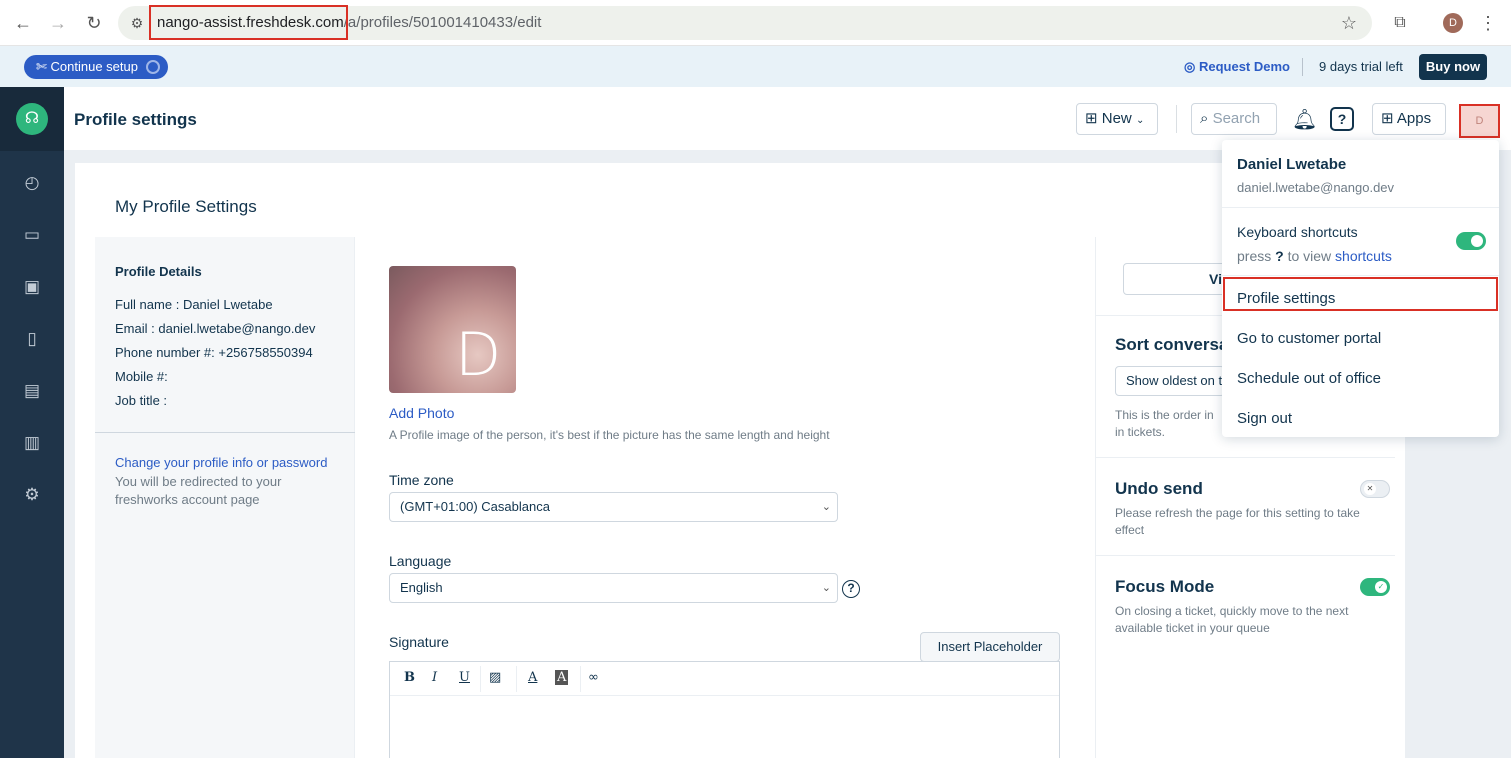 This screenshot has width=1511, height=758. Describe the element at coordinates (32, 339) in the screenshot. I see `knowledge-base-icon: ▯` at that location.